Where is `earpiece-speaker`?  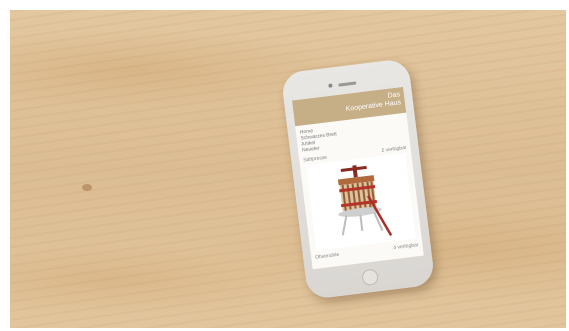
earpiece-speaker is located at coordinates (347, 84).